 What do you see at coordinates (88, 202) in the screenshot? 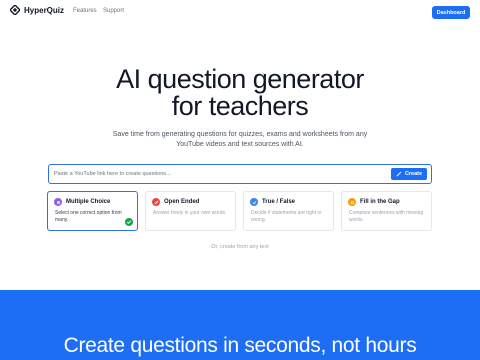
I see `card-title: Multiple Choice` at bounding box center [88, 202].